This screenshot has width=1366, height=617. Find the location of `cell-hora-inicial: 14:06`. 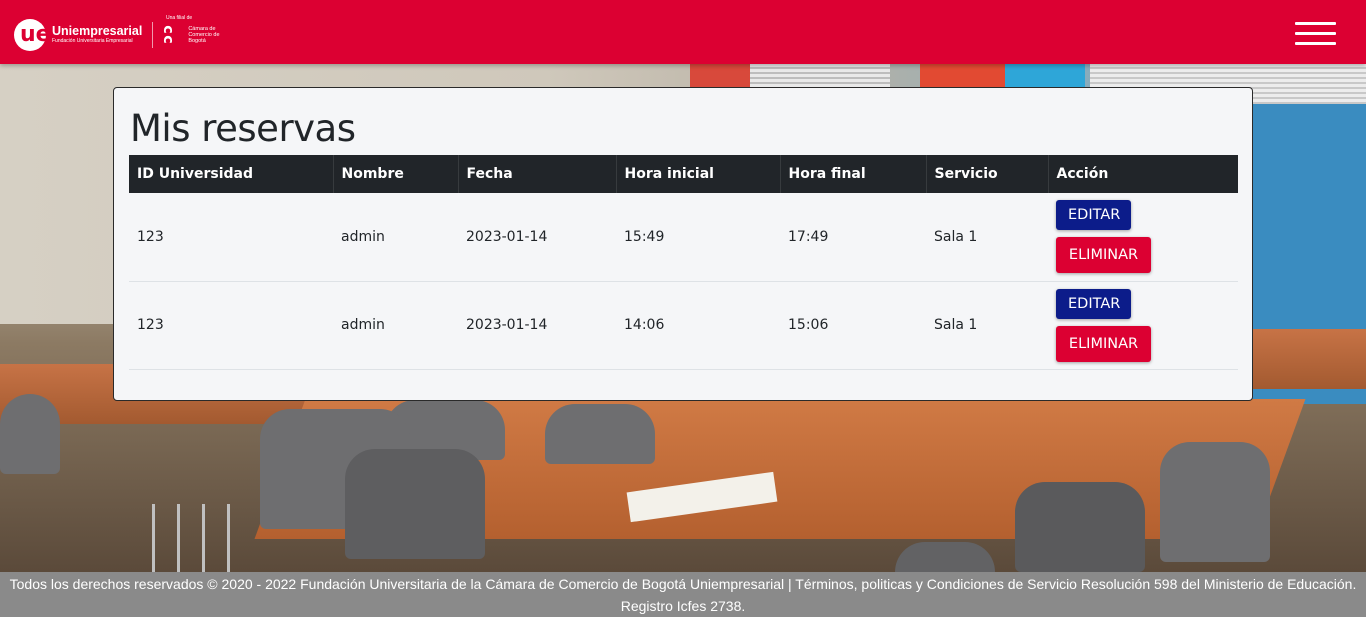

cell-hora-inicial: 14:06 is located at coordinates (698, 325).